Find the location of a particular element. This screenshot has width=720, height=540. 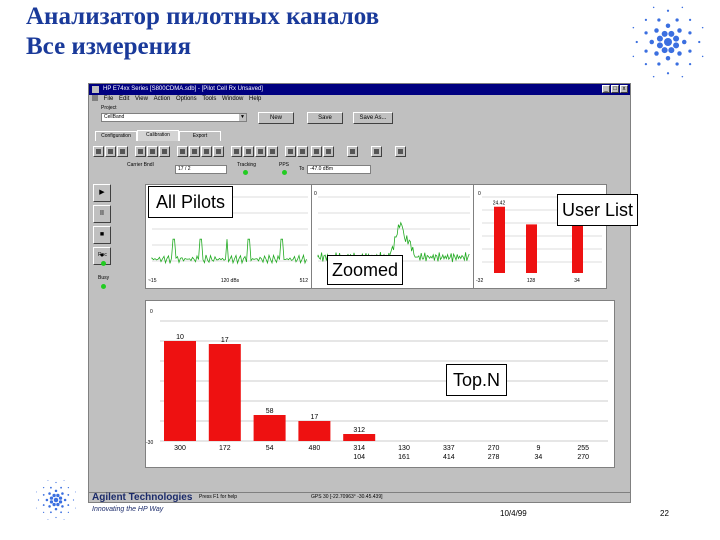

x-tick-label: 314 is located at coordinates (359, 448).